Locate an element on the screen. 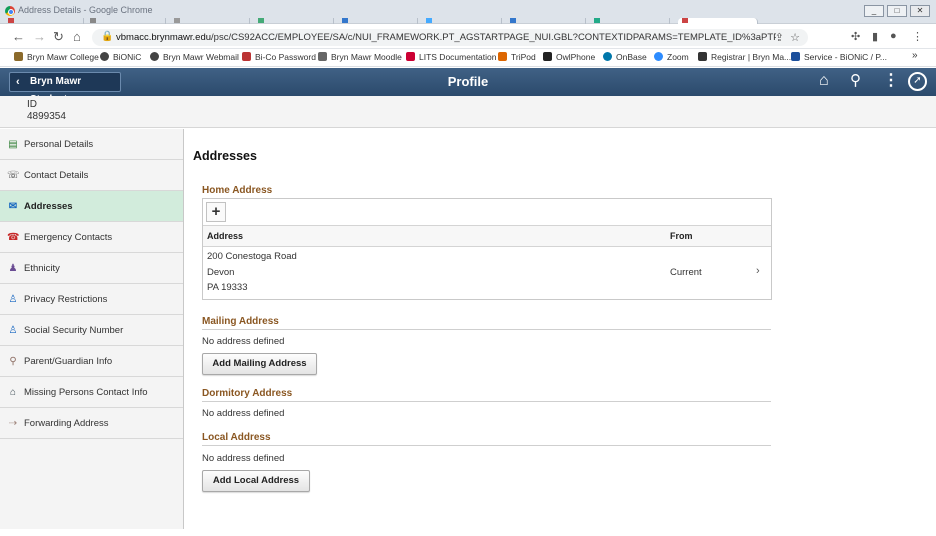 The image size is (936, 536). emergency-phone-icon: ☎ is located at coordinates (13, 237).